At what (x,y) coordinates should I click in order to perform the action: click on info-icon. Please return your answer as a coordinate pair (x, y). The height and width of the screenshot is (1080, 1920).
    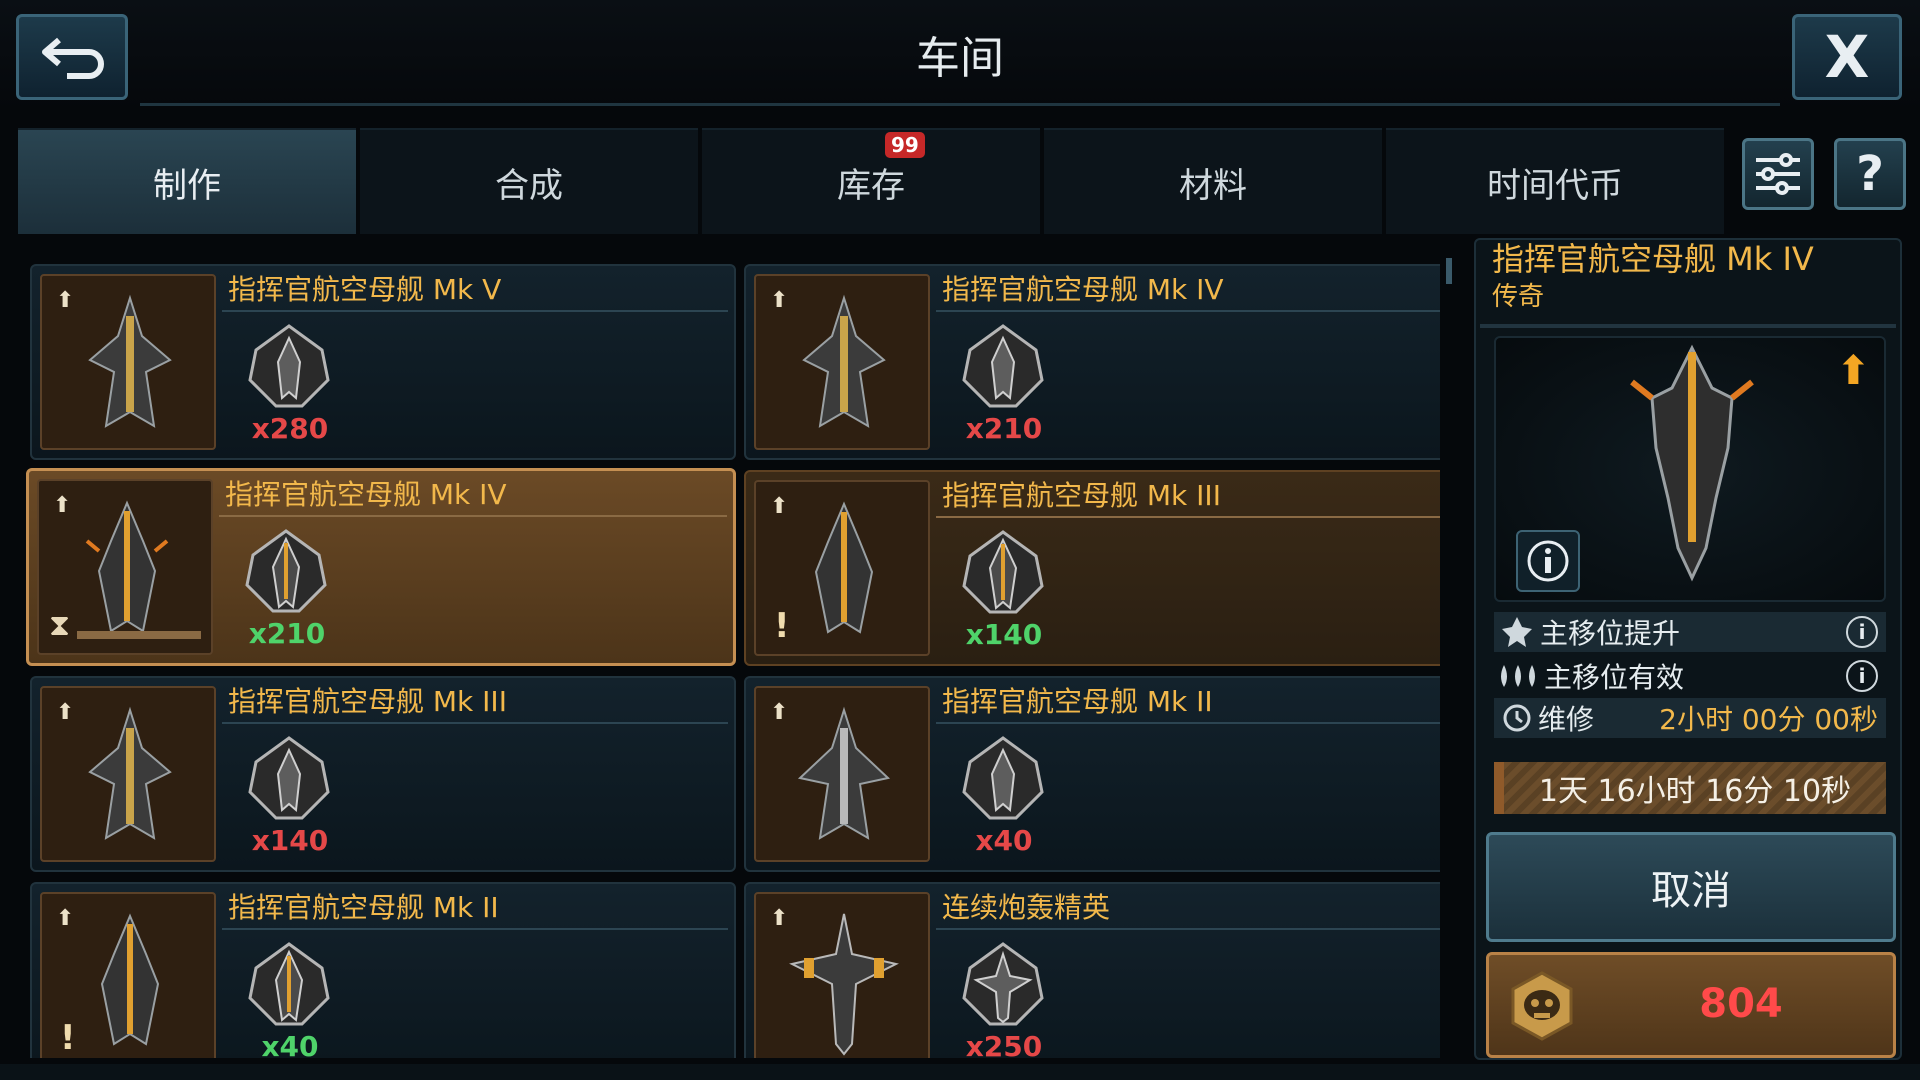
    Looking at the image, I should click on (1548, 561).